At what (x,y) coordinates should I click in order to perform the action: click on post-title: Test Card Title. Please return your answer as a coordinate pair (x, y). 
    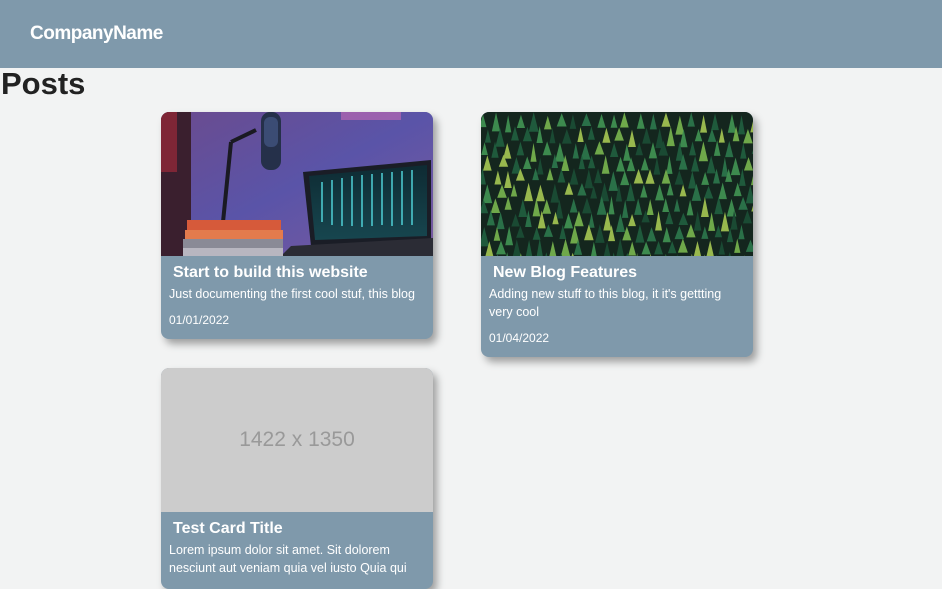
    Looking at the image, I should click on (299, 529).